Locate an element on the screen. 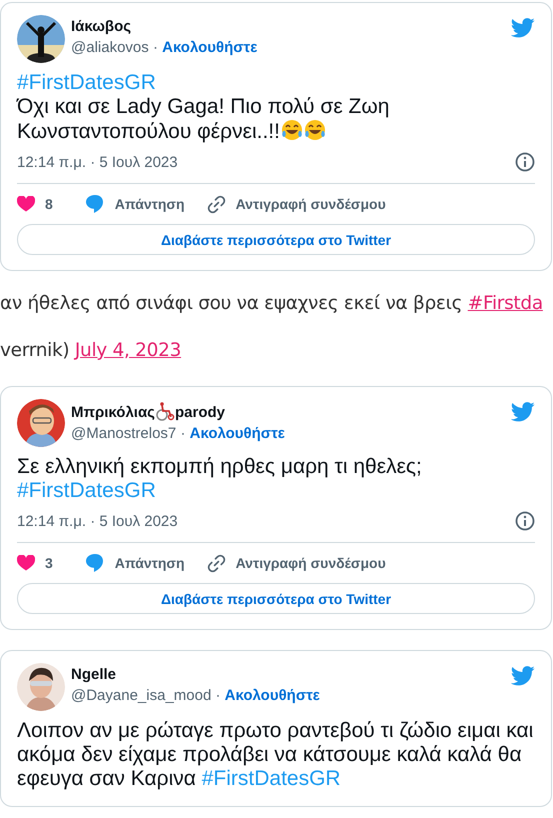 The image size is (553, 818). wheelchair-icon is located at coordinates (165, 411).